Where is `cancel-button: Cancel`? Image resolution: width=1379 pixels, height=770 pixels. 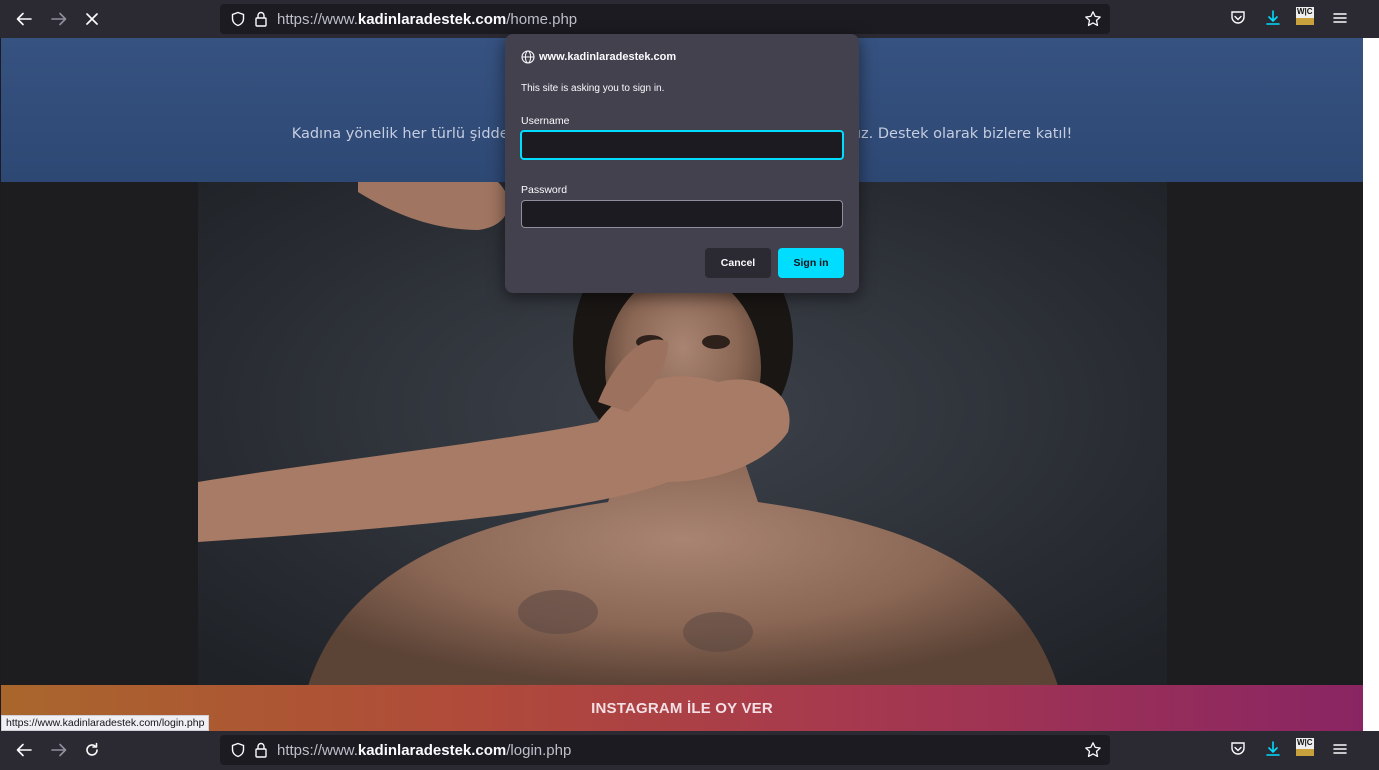
cancel-button: Cancel is located at coordinates (738, 263).